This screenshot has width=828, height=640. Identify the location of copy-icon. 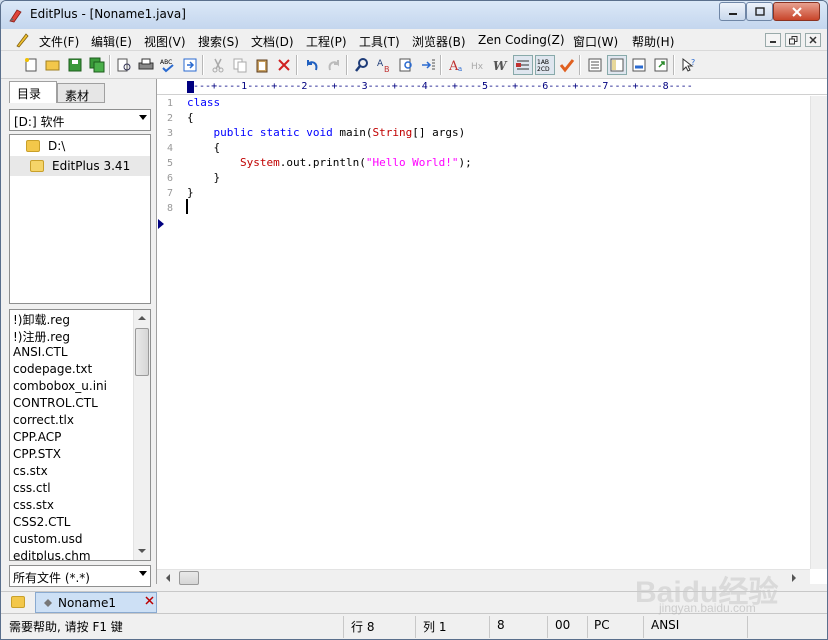
(240, 65).